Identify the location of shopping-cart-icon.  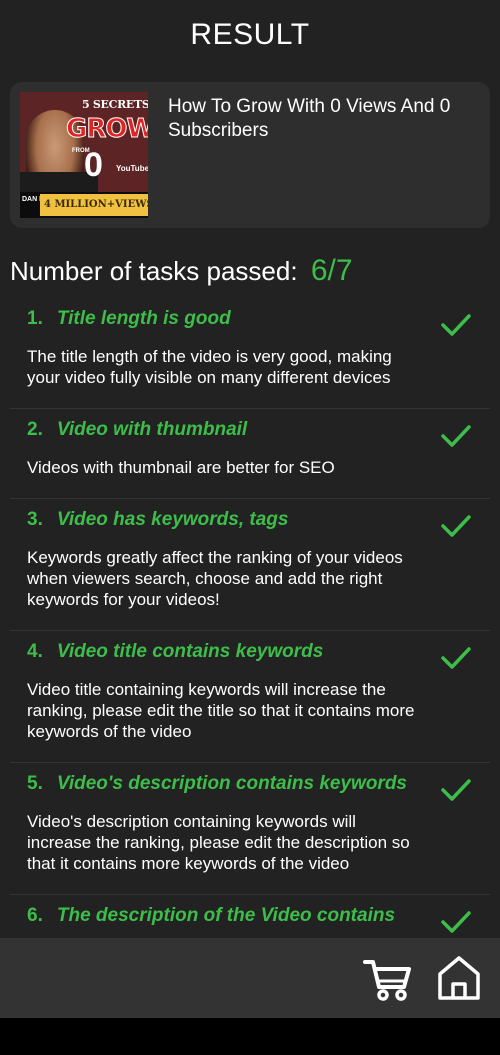
(387, 980).